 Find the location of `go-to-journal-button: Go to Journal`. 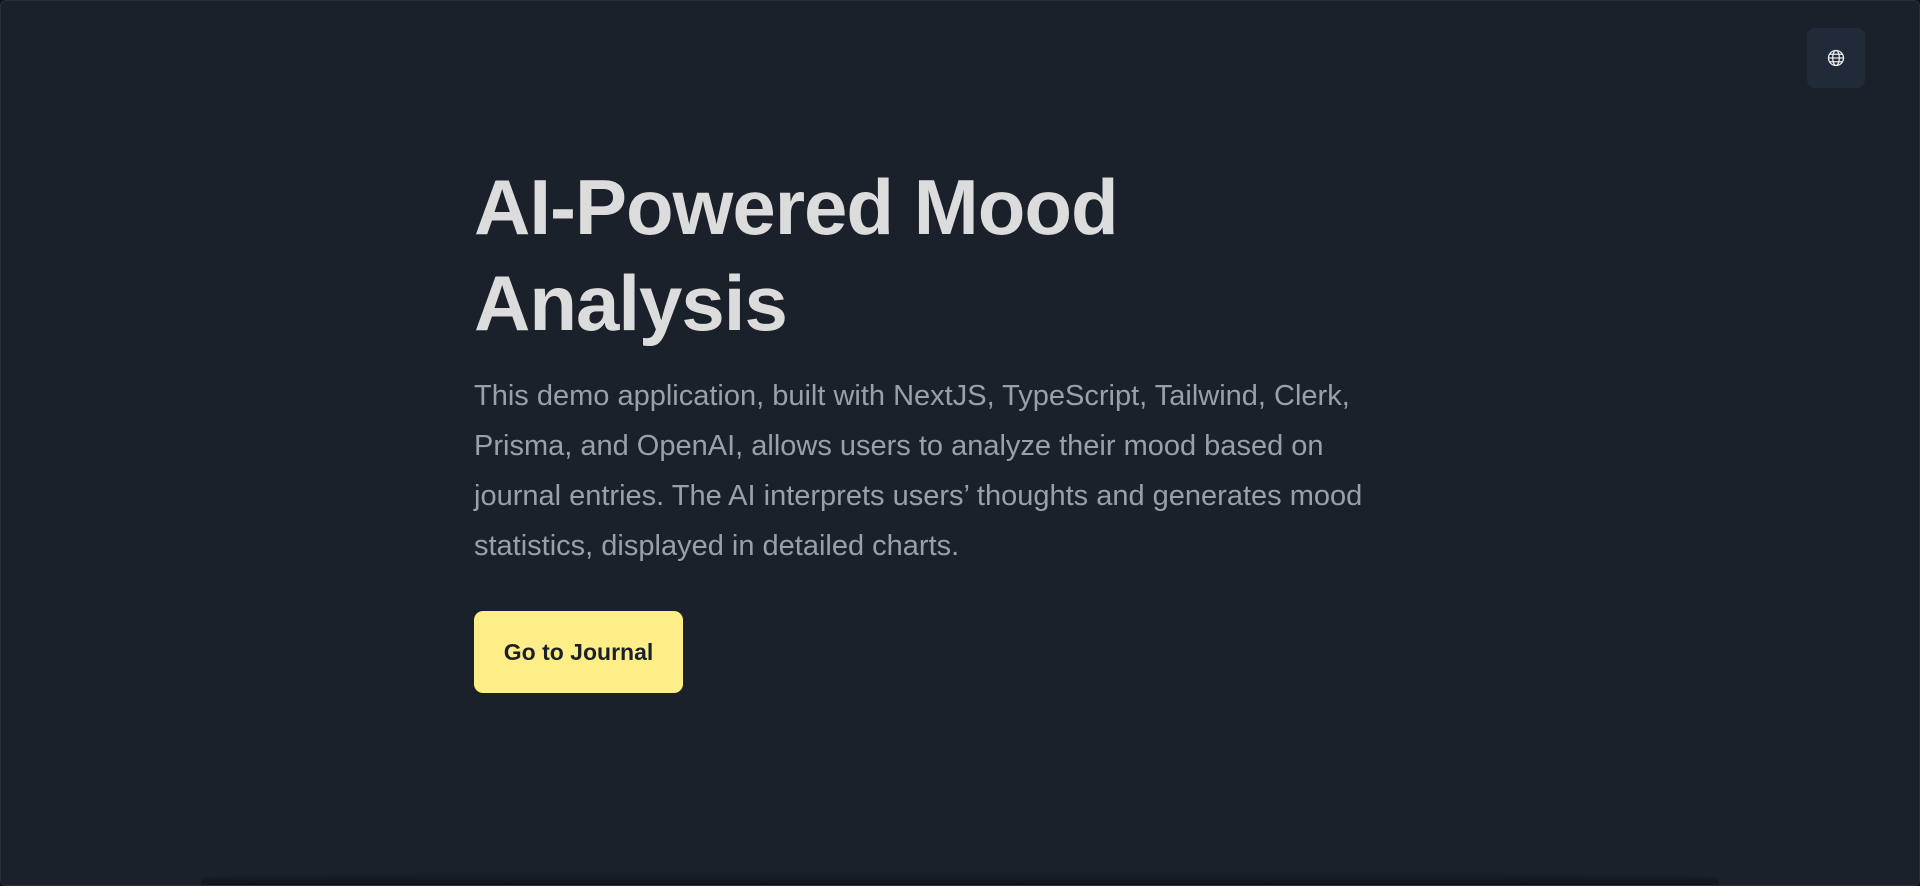

go-to-journal-button: Go to Journal is located at coordinates (578, 652).